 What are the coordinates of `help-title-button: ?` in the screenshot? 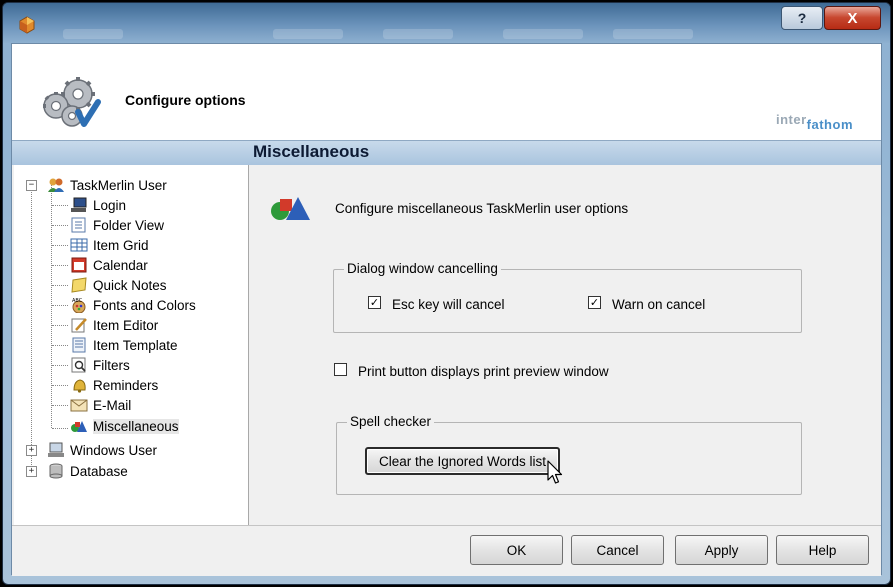 It's located at (802, 18).